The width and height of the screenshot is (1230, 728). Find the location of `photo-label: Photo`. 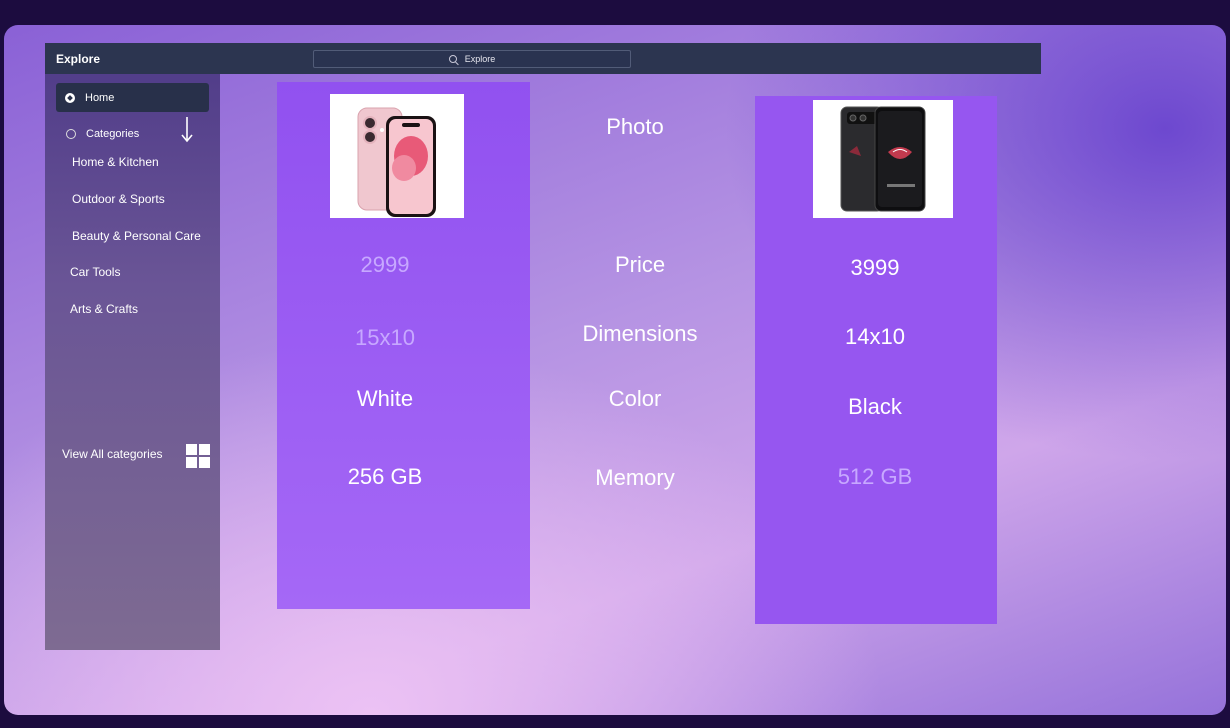

photo-label: Photo is located at coordinates (635, 126).